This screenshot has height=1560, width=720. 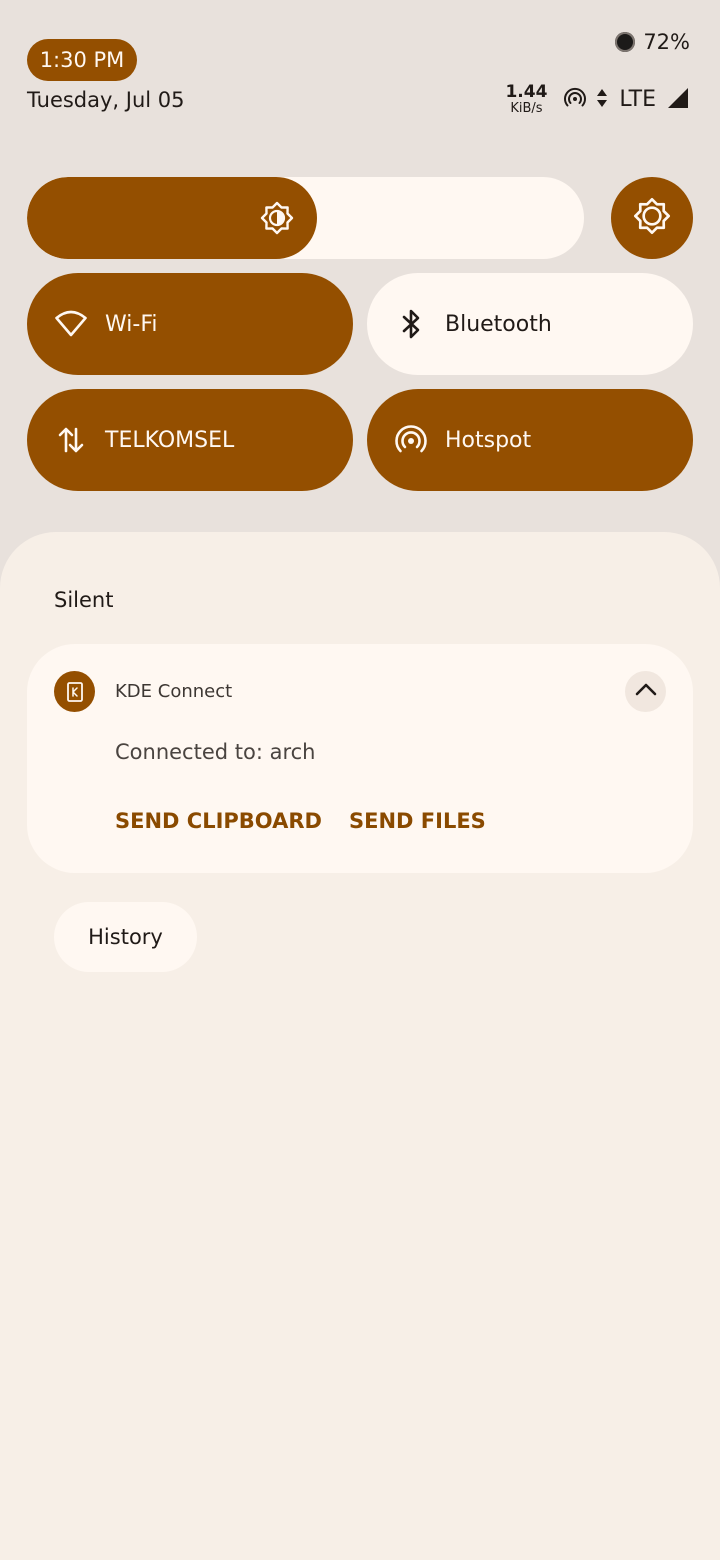 I want to click on tile-hotspot: Hotspot, so click(x=530, y=440).